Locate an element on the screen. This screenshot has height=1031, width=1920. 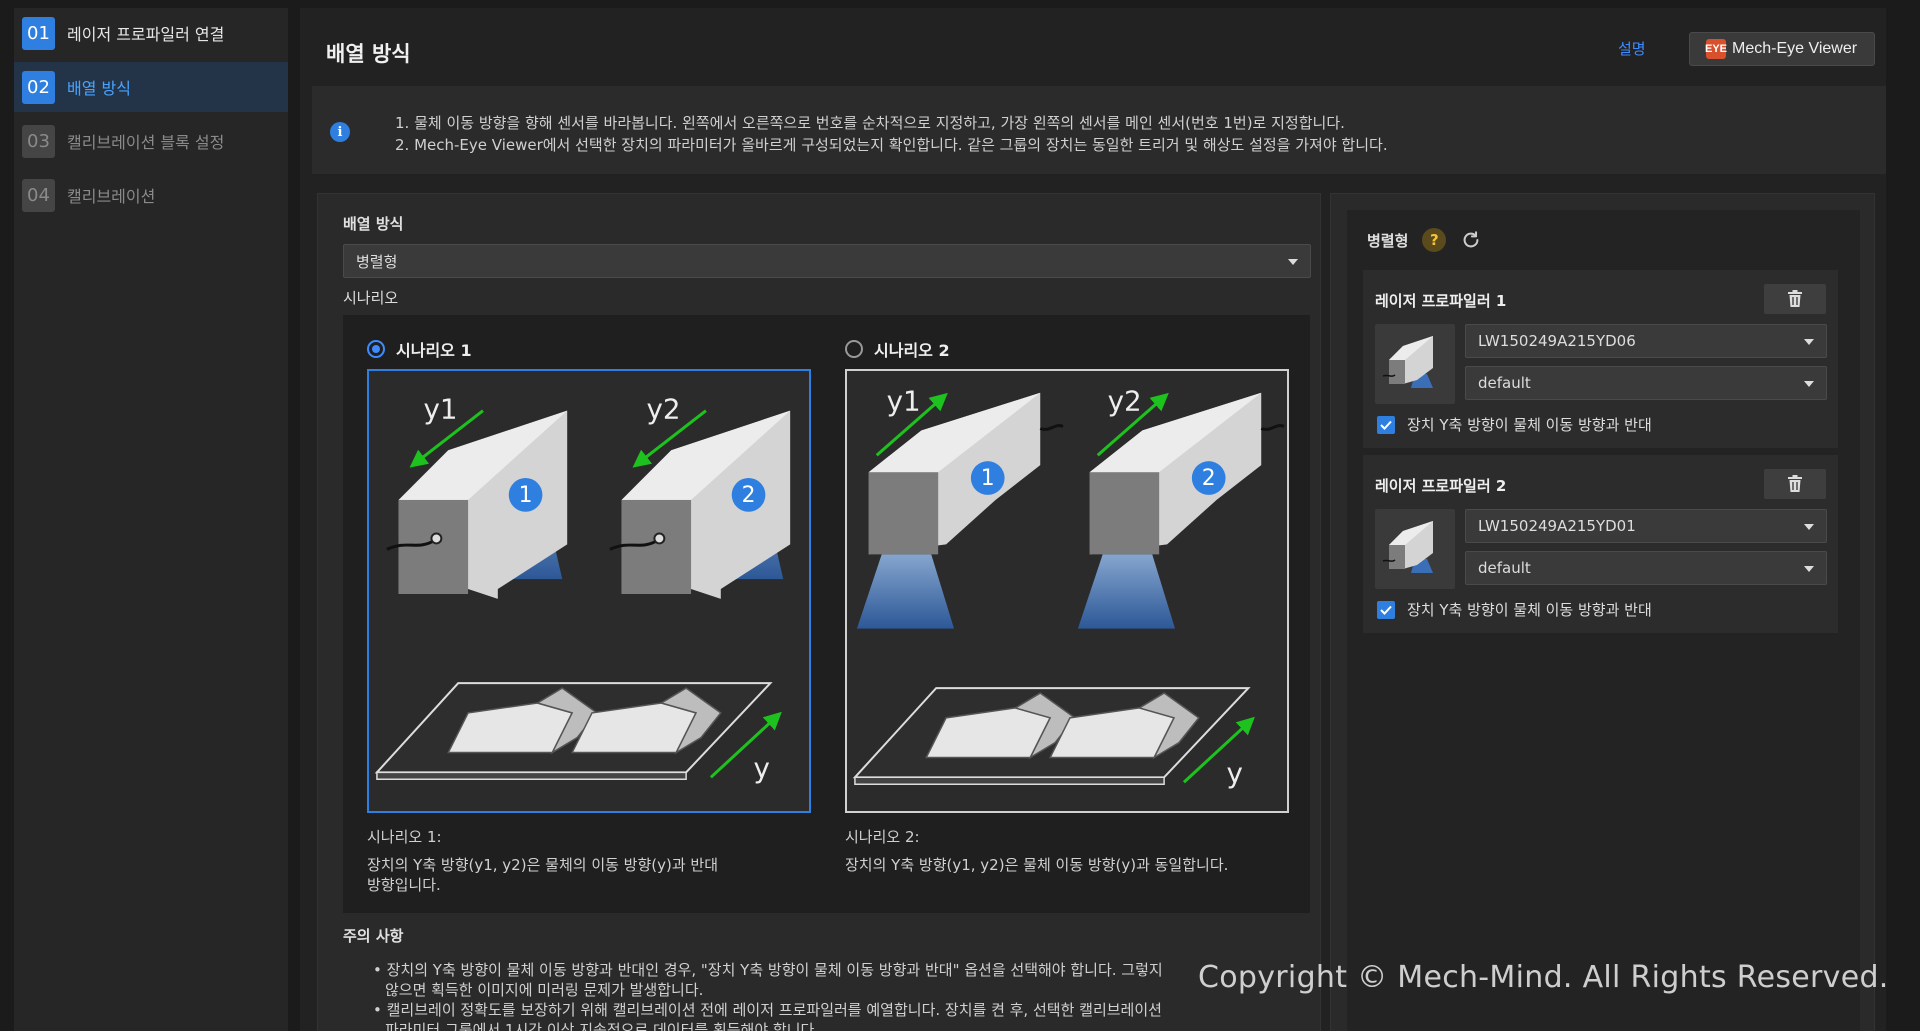
help-link: 설명 is located at coordinates (1632, 48).